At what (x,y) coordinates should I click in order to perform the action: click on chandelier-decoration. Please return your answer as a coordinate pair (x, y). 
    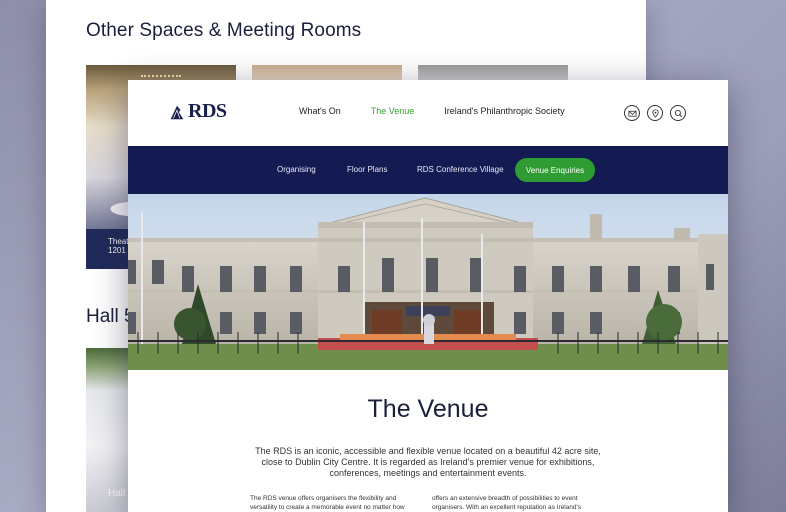
    Looking at the image, I should click on (161, 72).